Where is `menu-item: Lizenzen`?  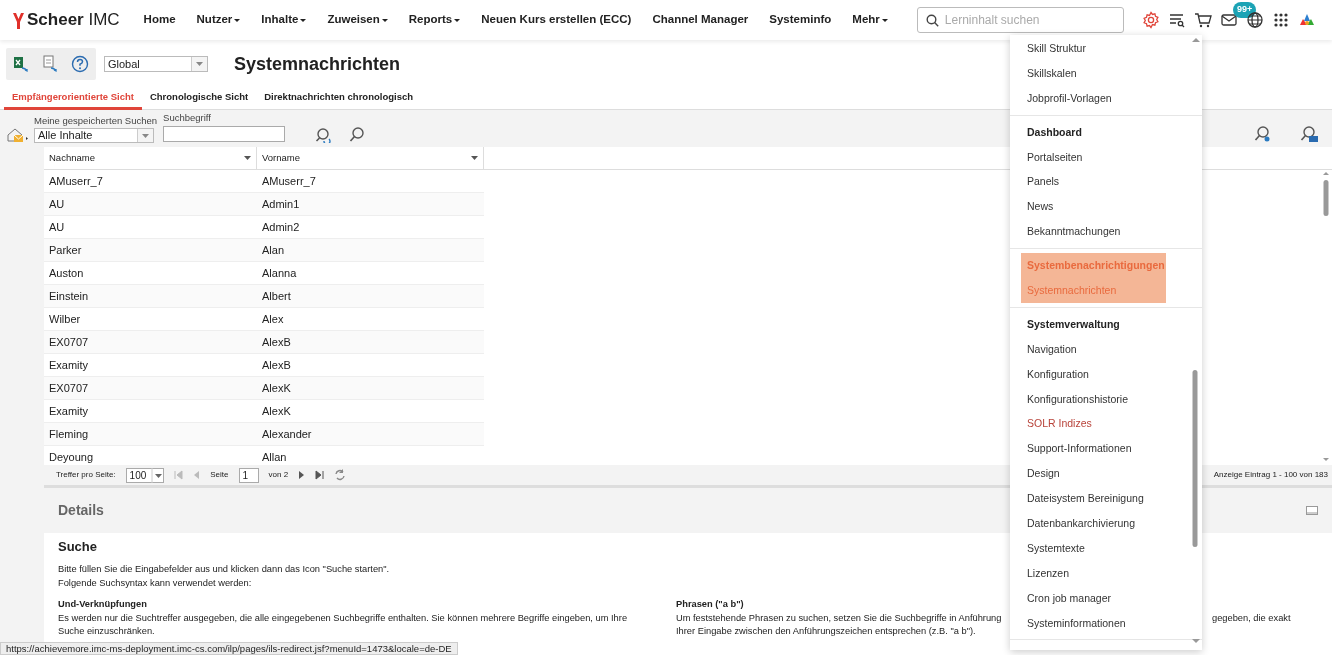 menu-item: Lizenzen is located at coordinates (1097, 573).